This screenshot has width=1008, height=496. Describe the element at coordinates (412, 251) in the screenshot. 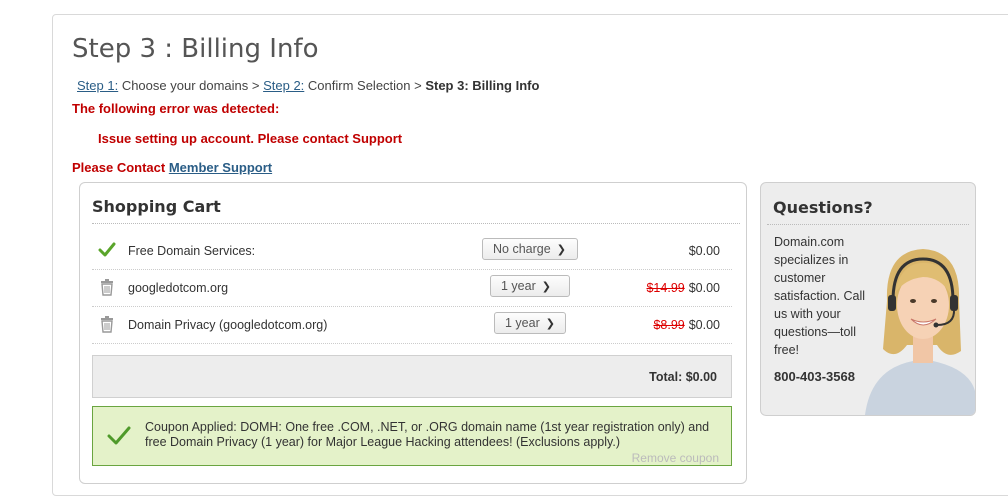

I see `cart-row-free-services: Free Domain Services: No charge ❯ $0.00` at that location.